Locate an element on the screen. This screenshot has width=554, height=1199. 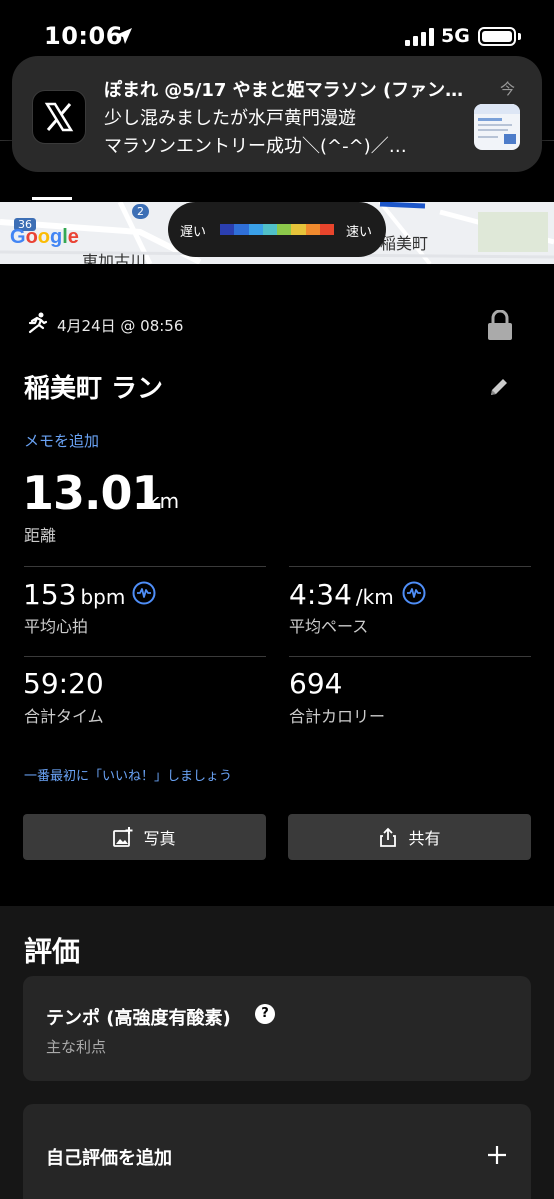
add-memo-link: メモを追加 is located at coordinates (61, 440).